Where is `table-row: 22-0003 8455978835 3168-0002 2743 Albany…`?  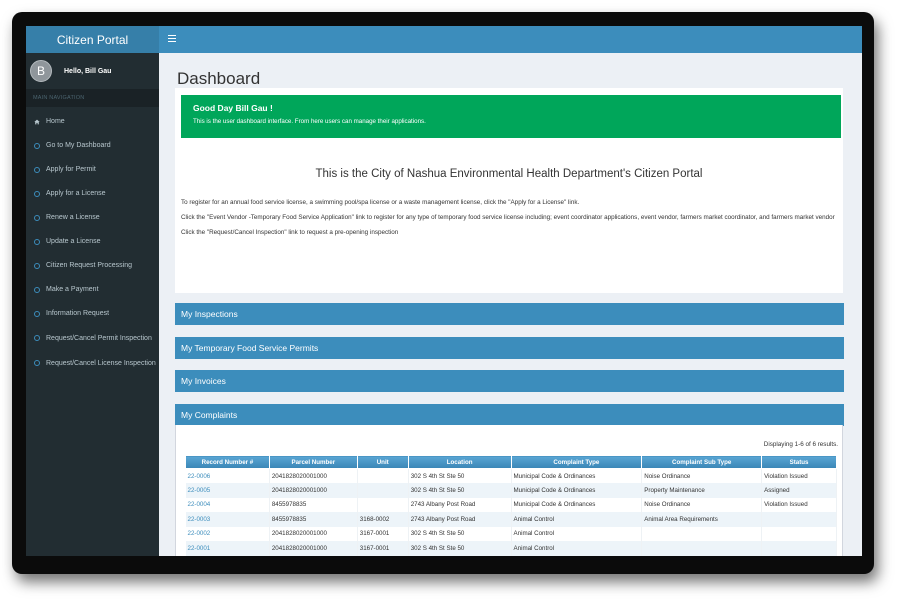 table-row: 22-0003 8455978835 3168-0002 2743 Albany… is located at coordinates (511, 519).